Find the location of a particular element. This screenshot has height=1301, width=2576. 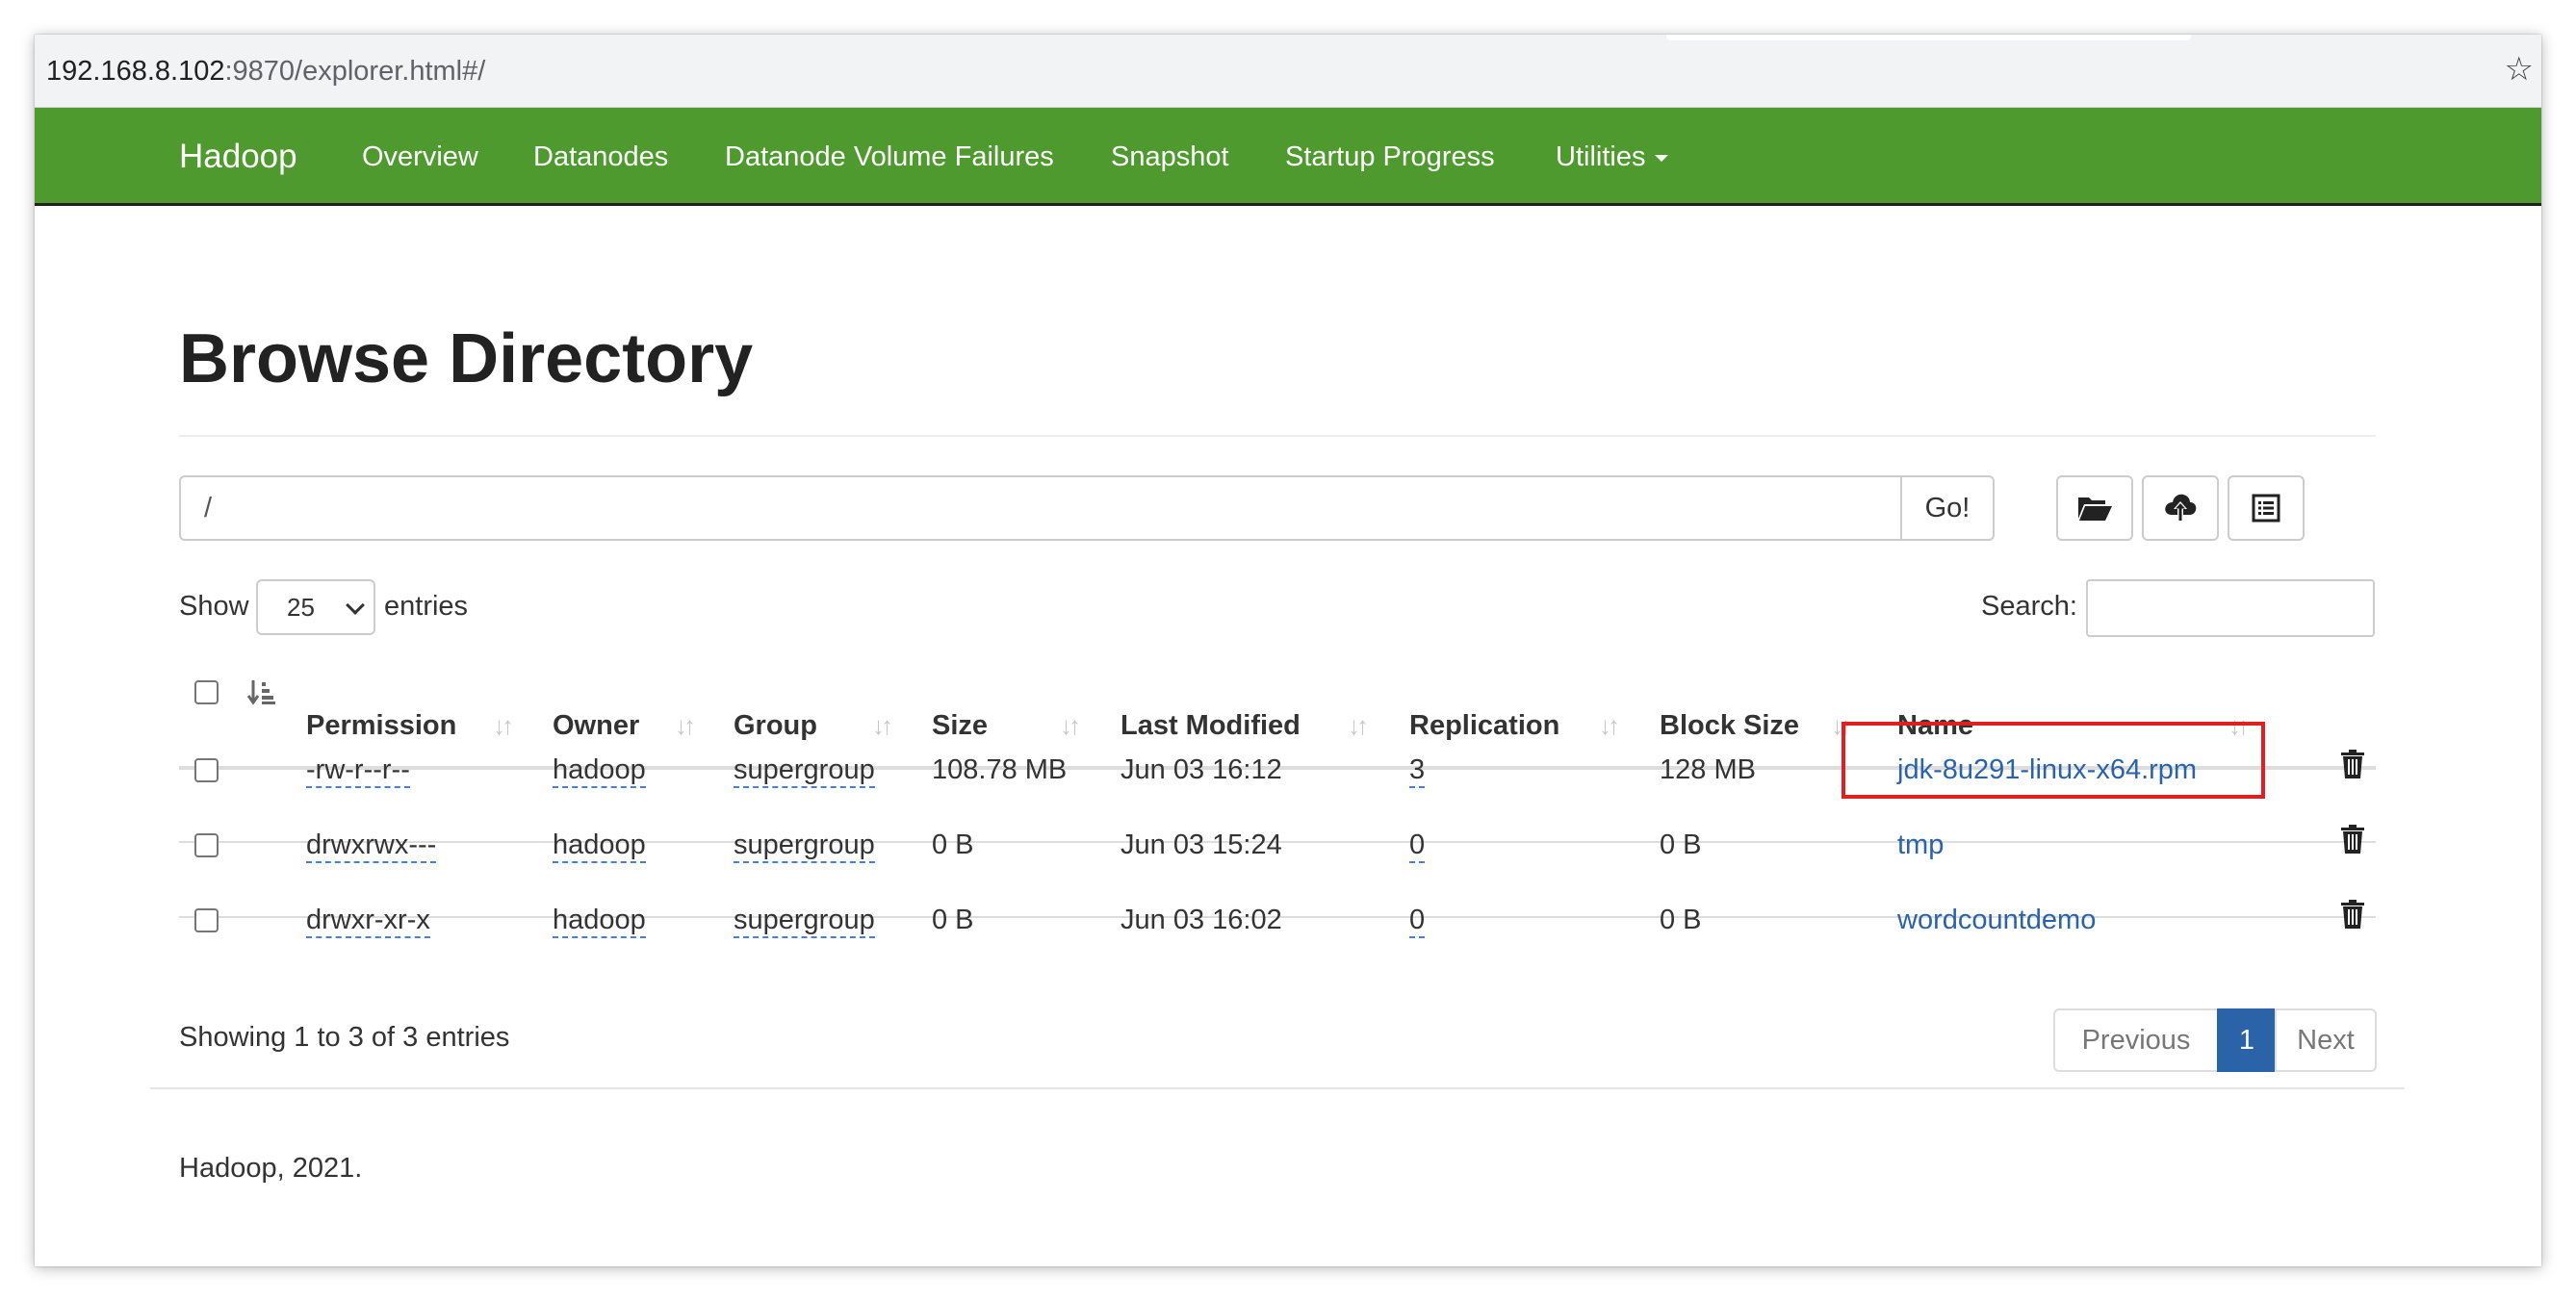

sort-amount-asc-icon is located at coordinates (261, 692).